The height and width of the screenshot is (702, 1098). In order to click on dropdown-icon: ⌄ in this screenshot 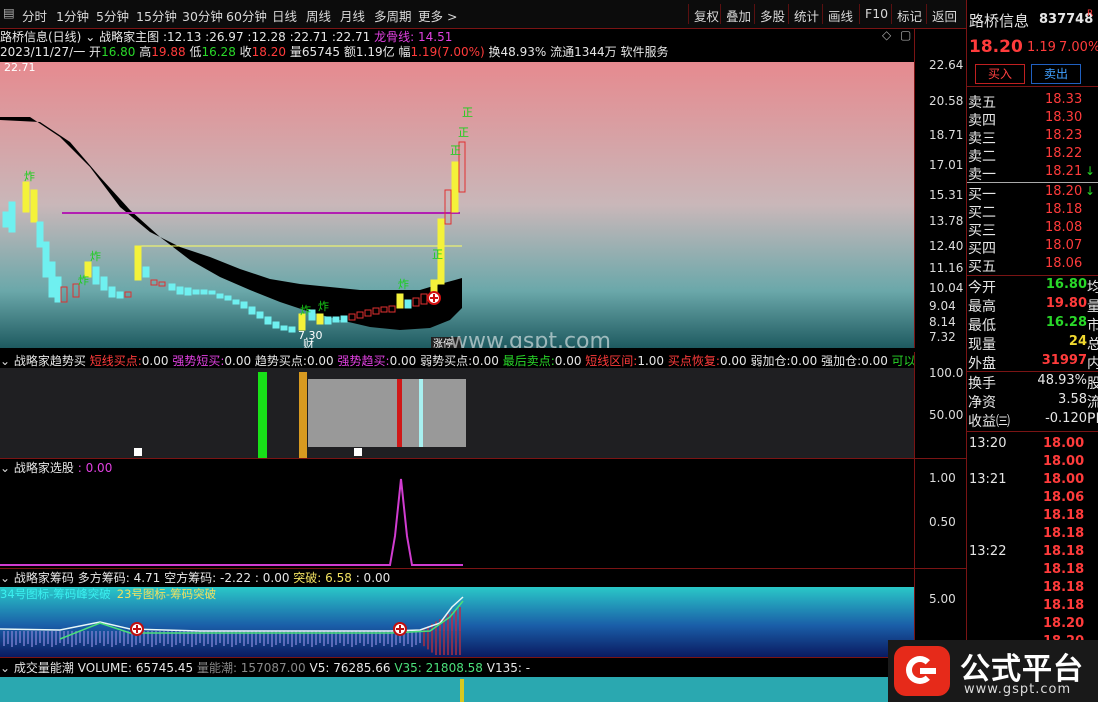, I will do `click(90, 37)`.